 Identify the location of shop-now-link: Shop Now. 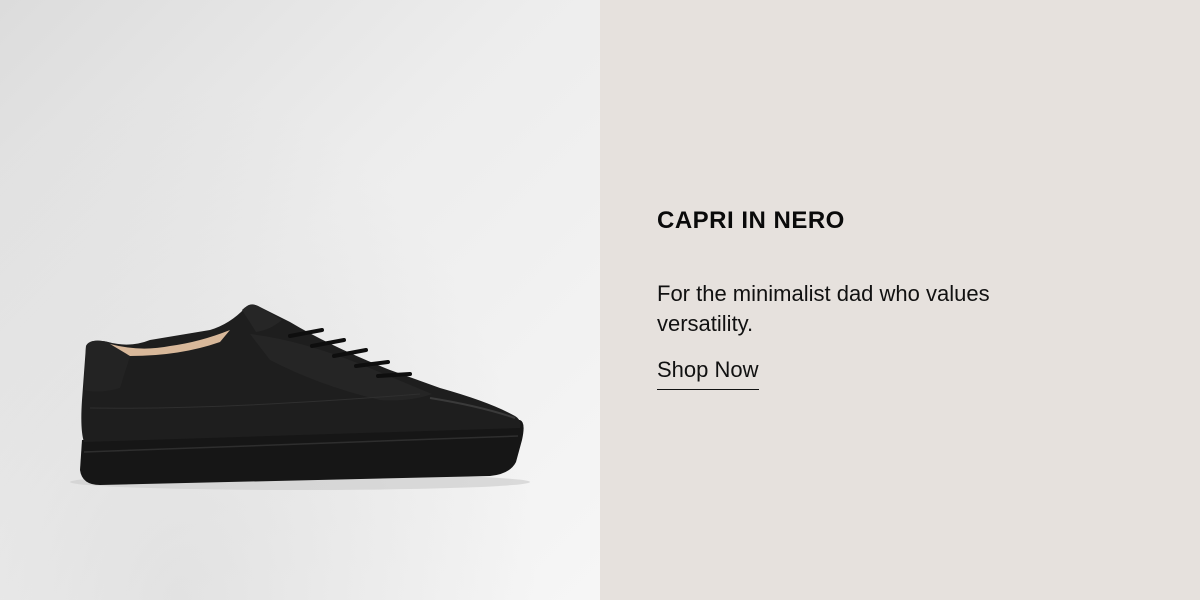
(708, 373).